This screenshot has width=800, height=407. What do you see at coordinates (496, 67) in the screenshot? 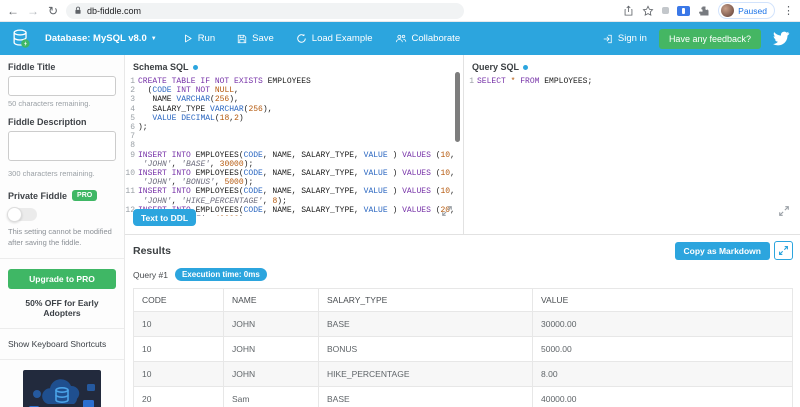
I see `query-panel-title: Query SQL` at bounding box center [496, 67].